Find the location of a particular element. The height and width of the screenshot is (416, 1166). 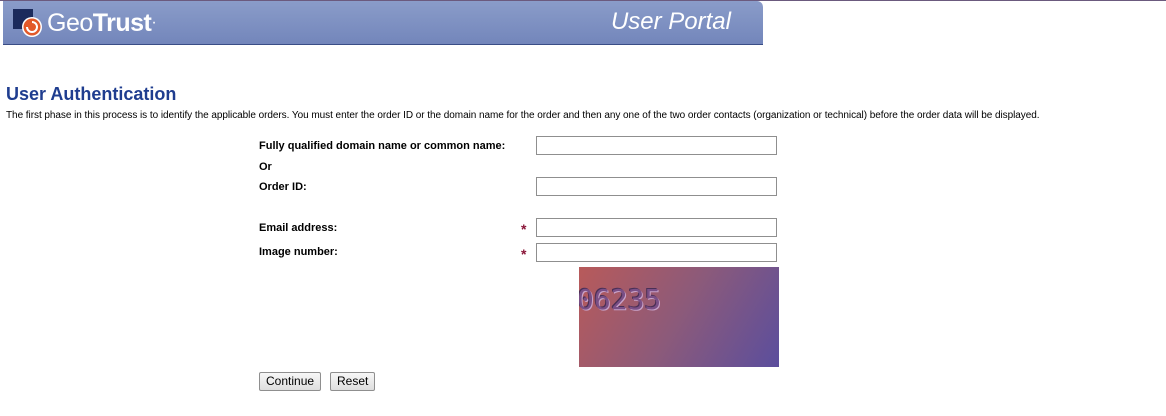

portal-title: User Portal is located at coordinates (670, 21).